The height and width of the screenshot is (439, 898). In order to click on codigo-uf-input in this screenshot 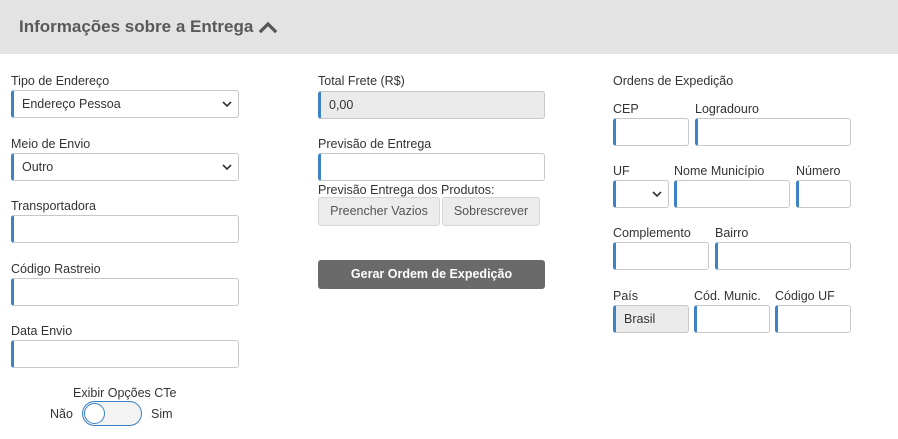, I will do `click(813, 319)`.